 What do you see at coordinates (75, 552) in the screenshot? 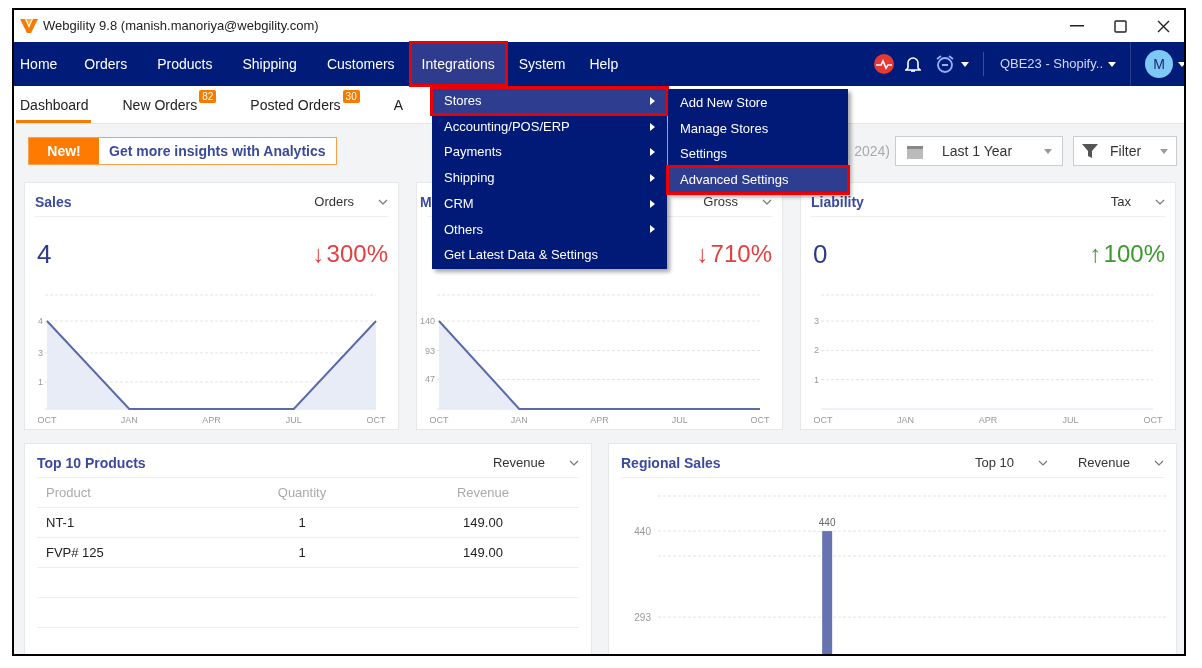
I see `table-cell-text: FVP# 125` at bounding box center [75, 552].